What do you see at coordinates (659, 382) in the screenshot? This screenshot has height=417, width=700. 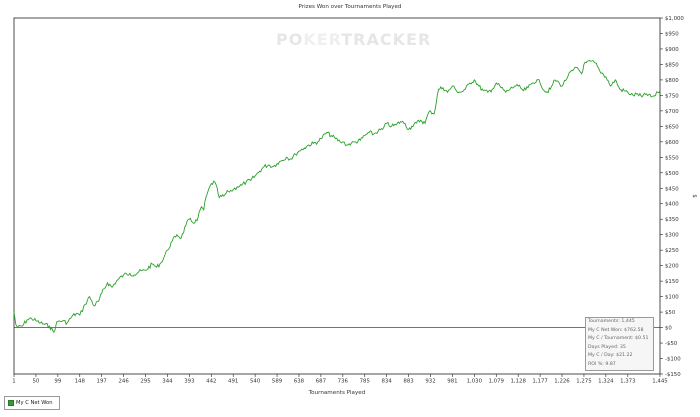 I see `x-tick-label: 1,445` at bounding box center [659, 382].